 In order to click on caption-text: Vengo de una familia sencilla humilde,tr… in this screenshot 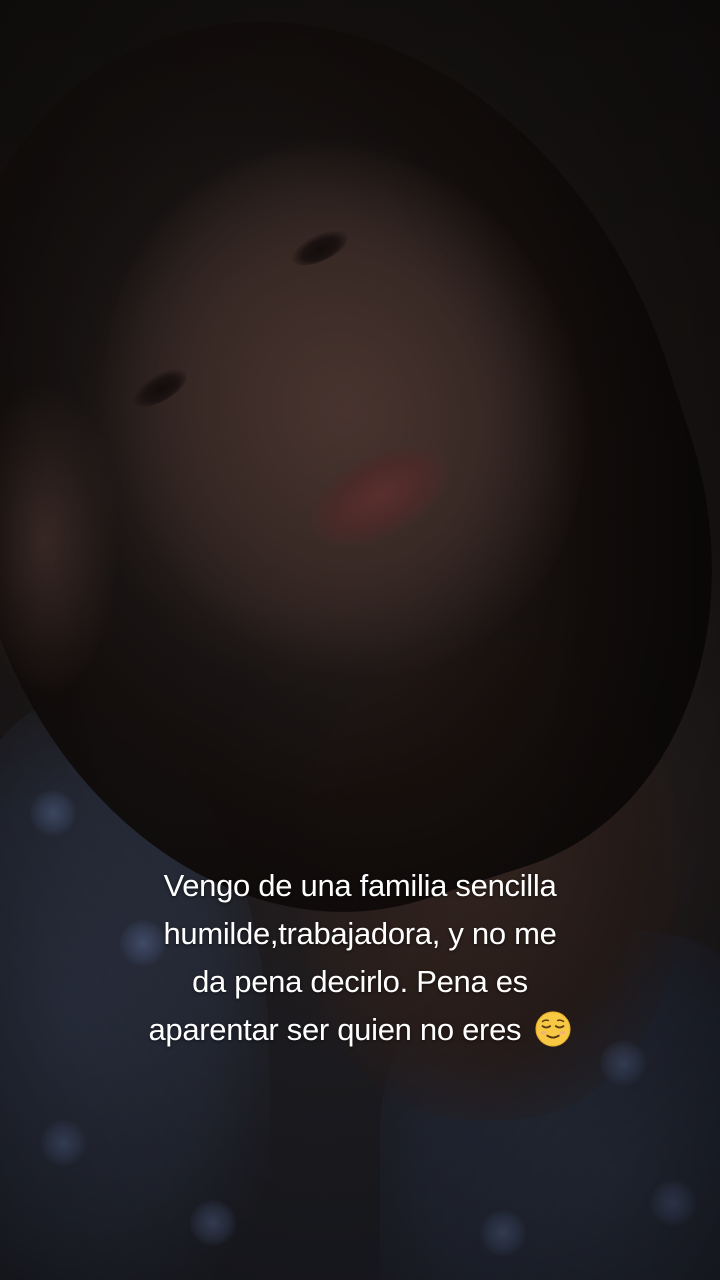, I will do `click(360, 958)`.